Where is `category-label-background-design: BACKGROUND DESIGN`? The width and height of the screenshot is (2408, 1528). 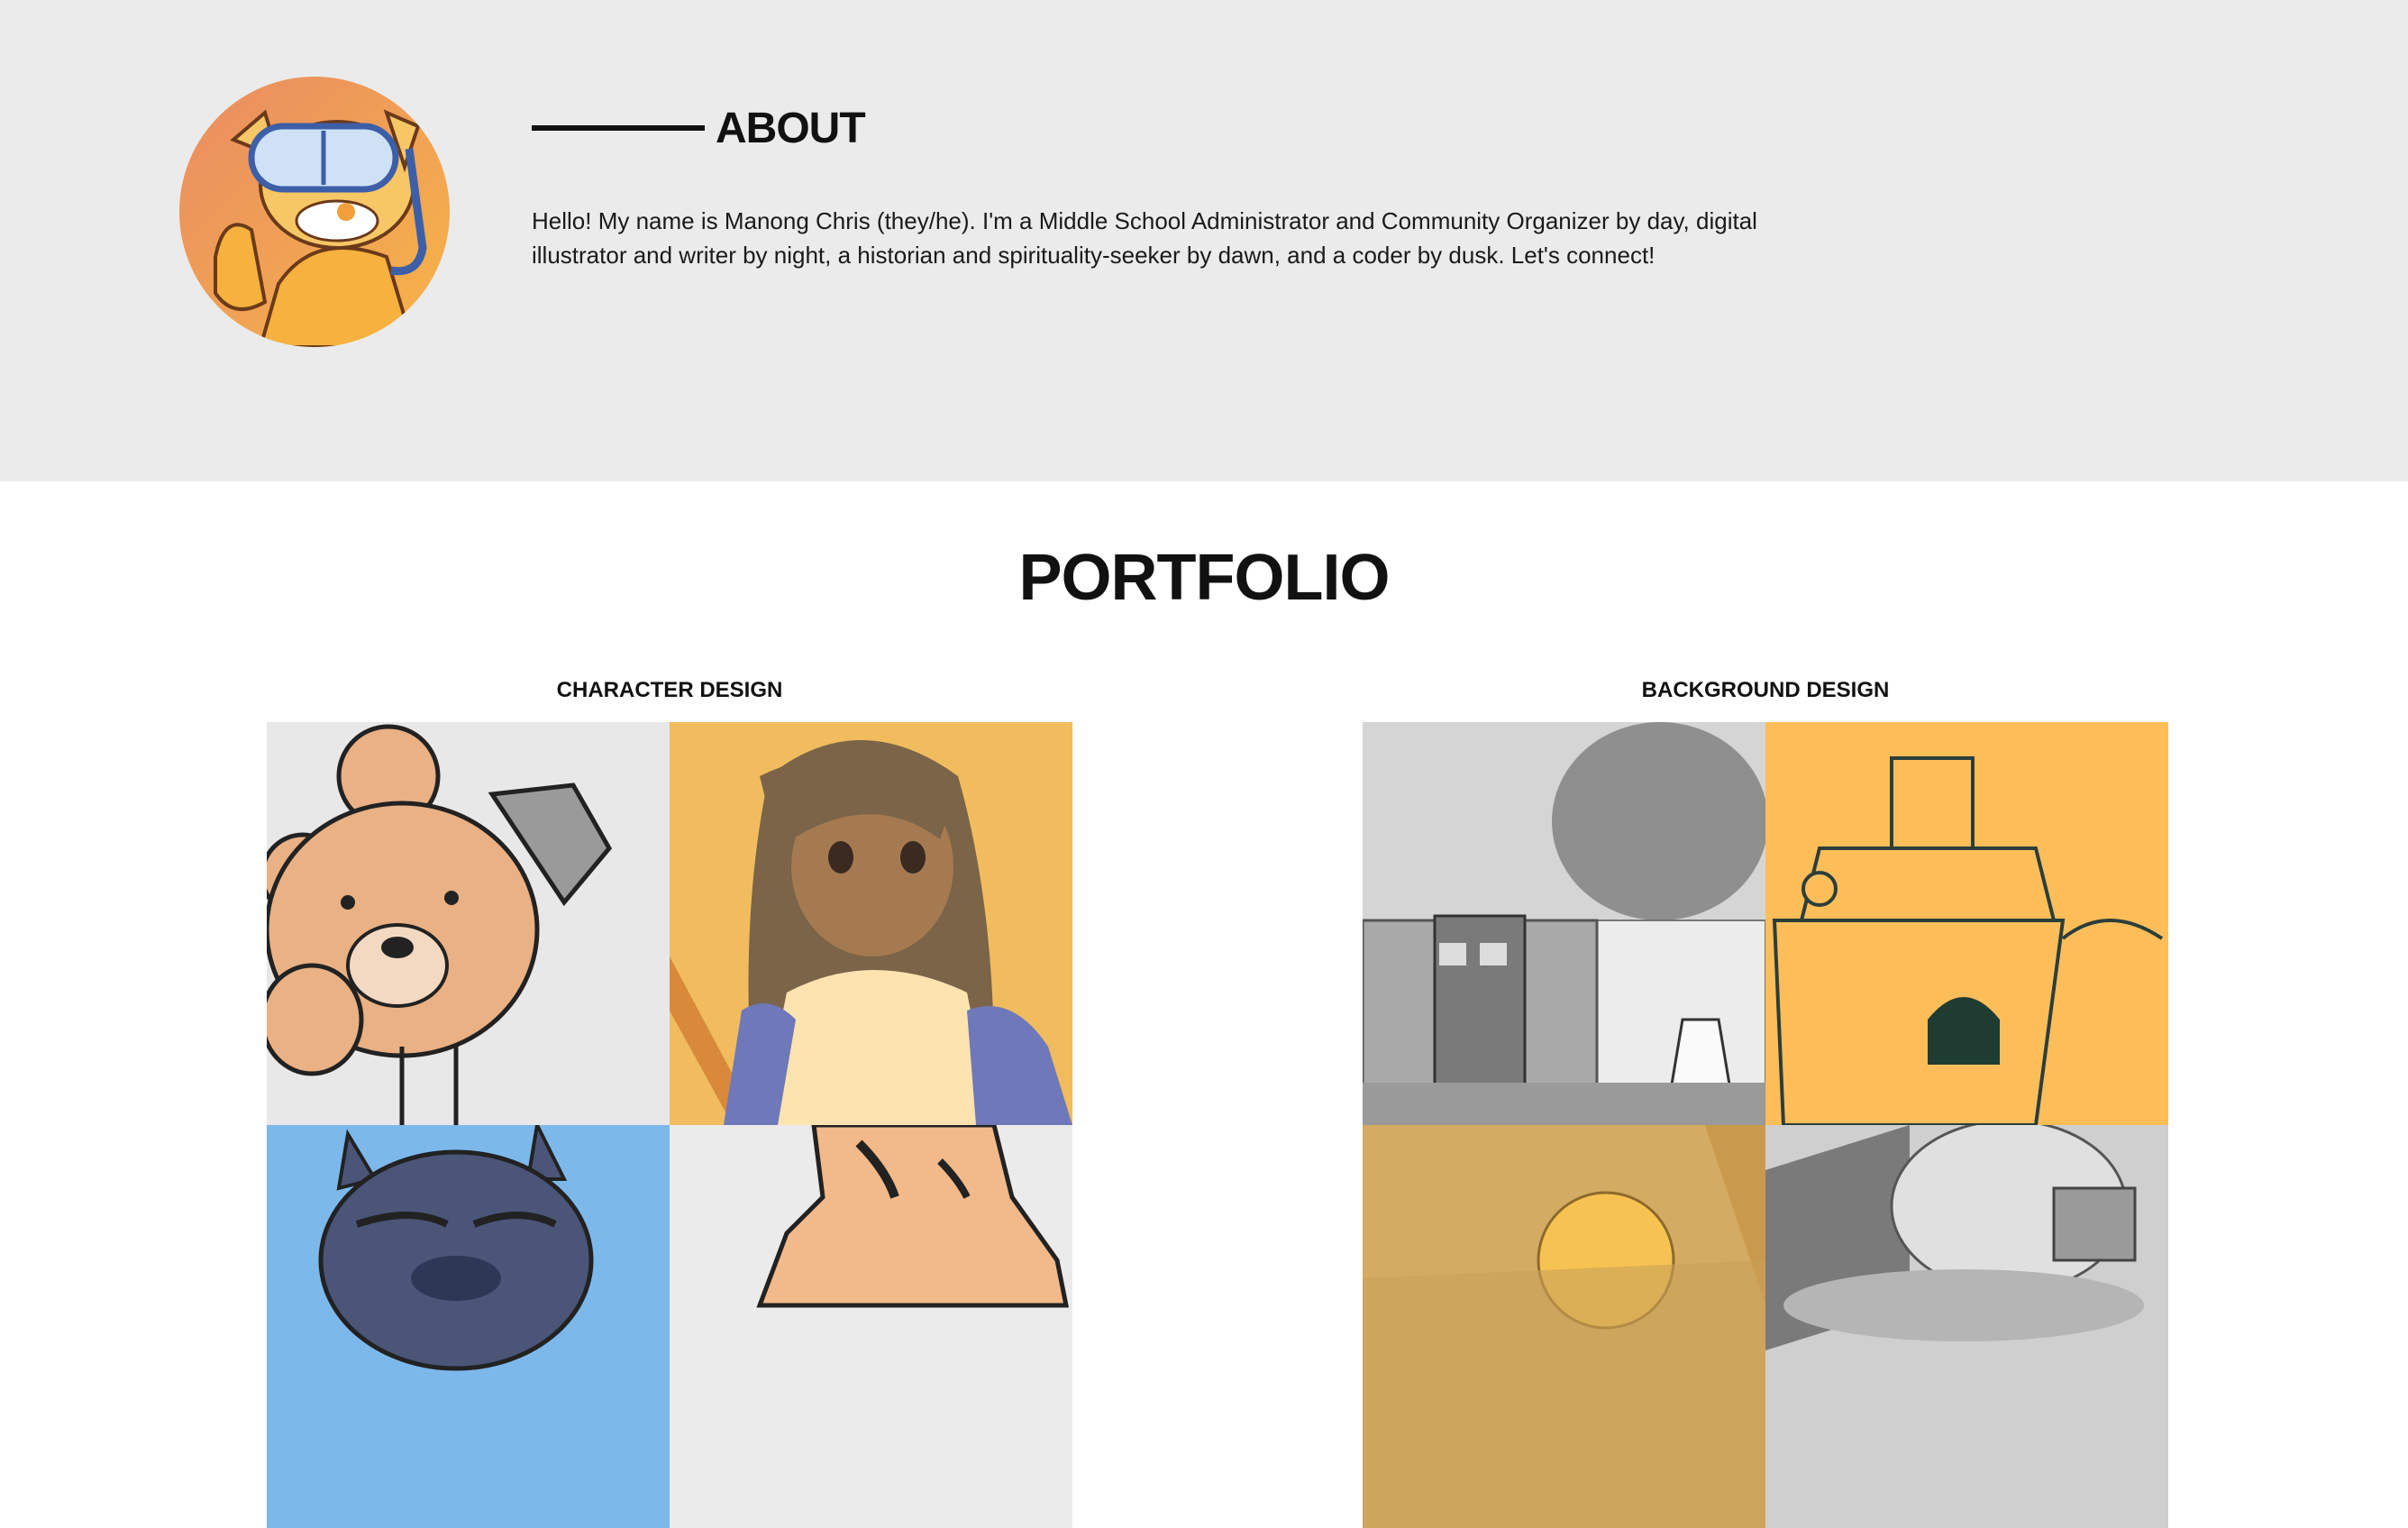 category-label-background-design: BACKGROUND DESIGN is located at coordinates (1765, 690).